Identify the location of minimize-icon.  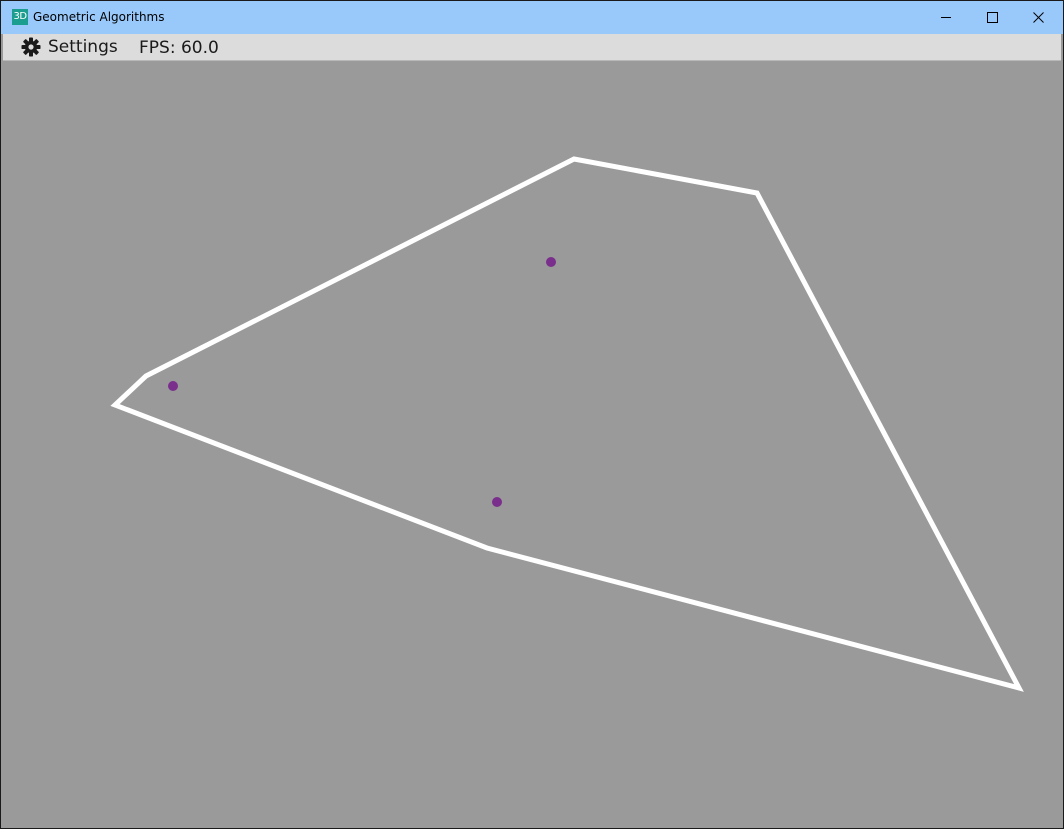
(946, 17).